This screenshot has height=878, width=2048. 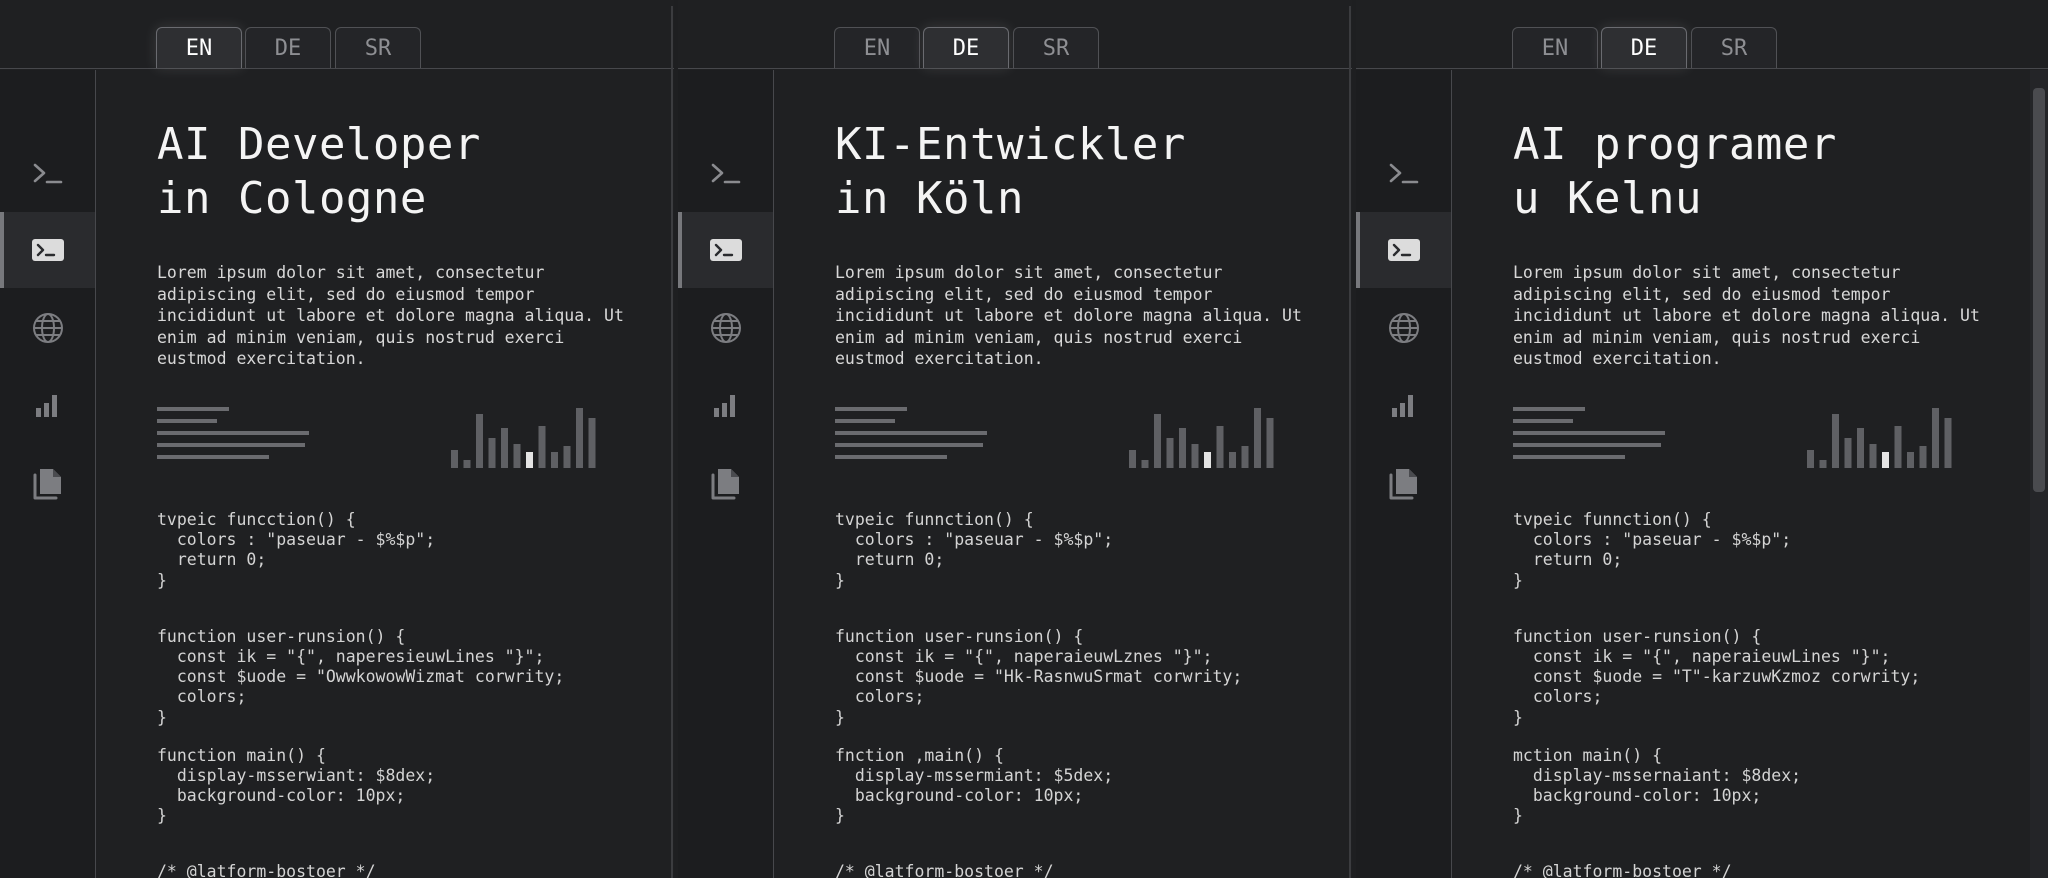 I want to click on code-line: tvpeic funnction() {, so click(x=934, y=519).